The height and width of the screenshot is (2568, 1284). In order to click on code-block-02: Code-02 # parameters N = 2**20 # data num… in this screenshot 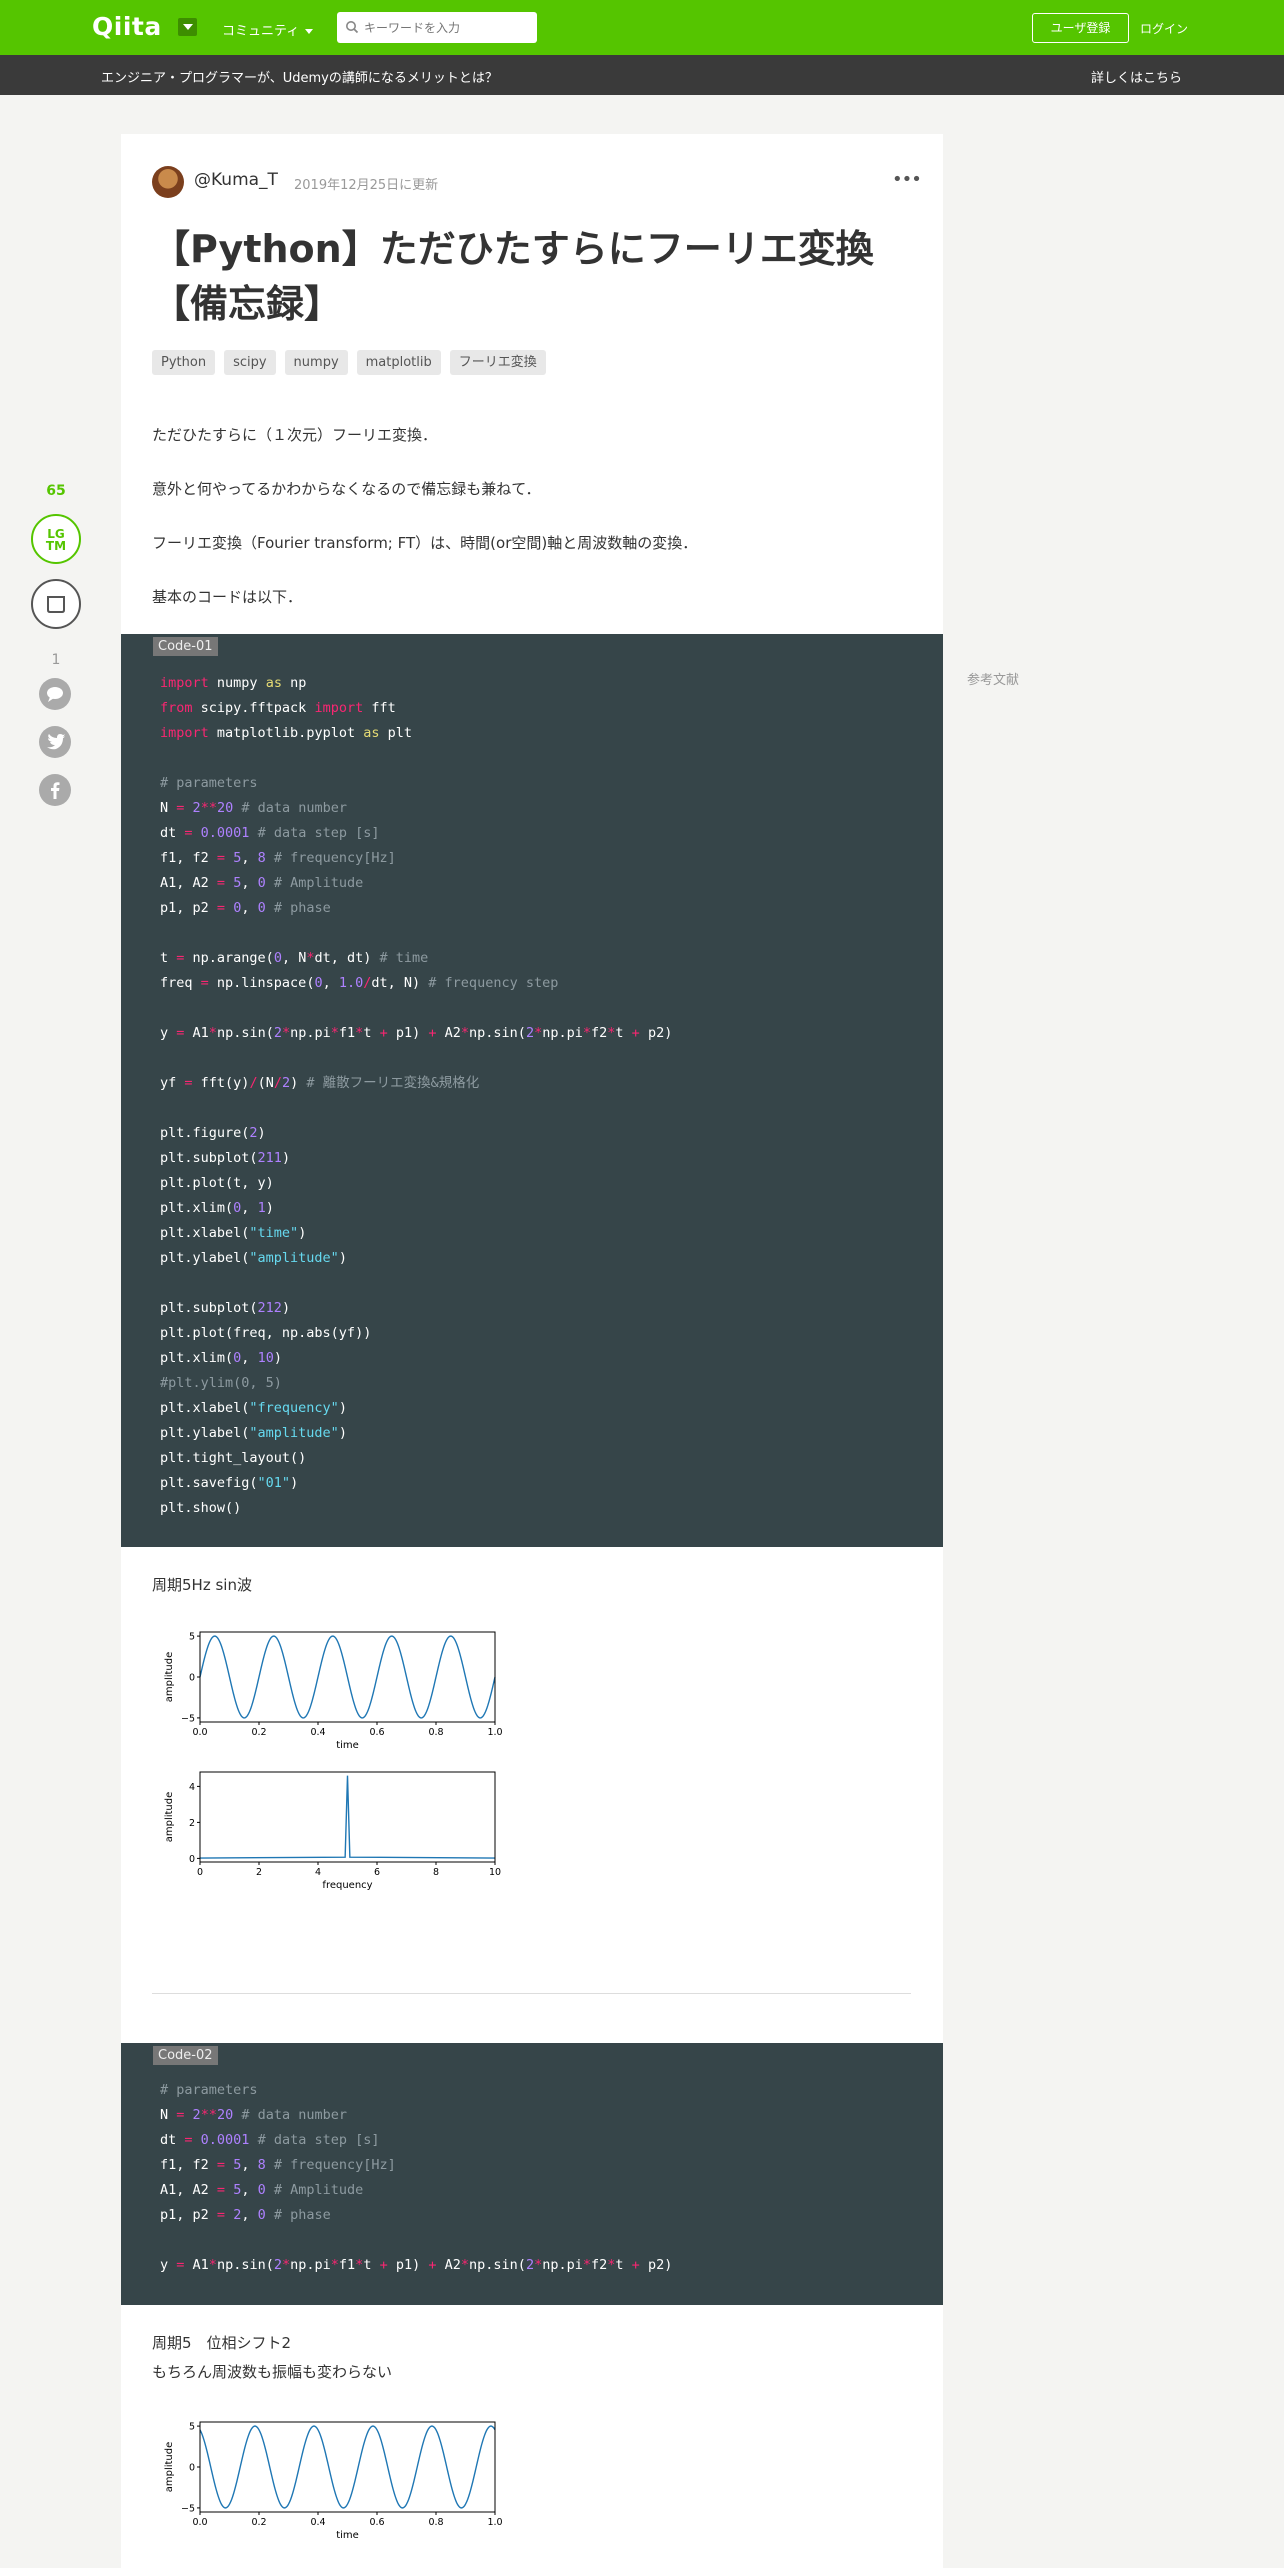, I will do `click(532, 2174)`.